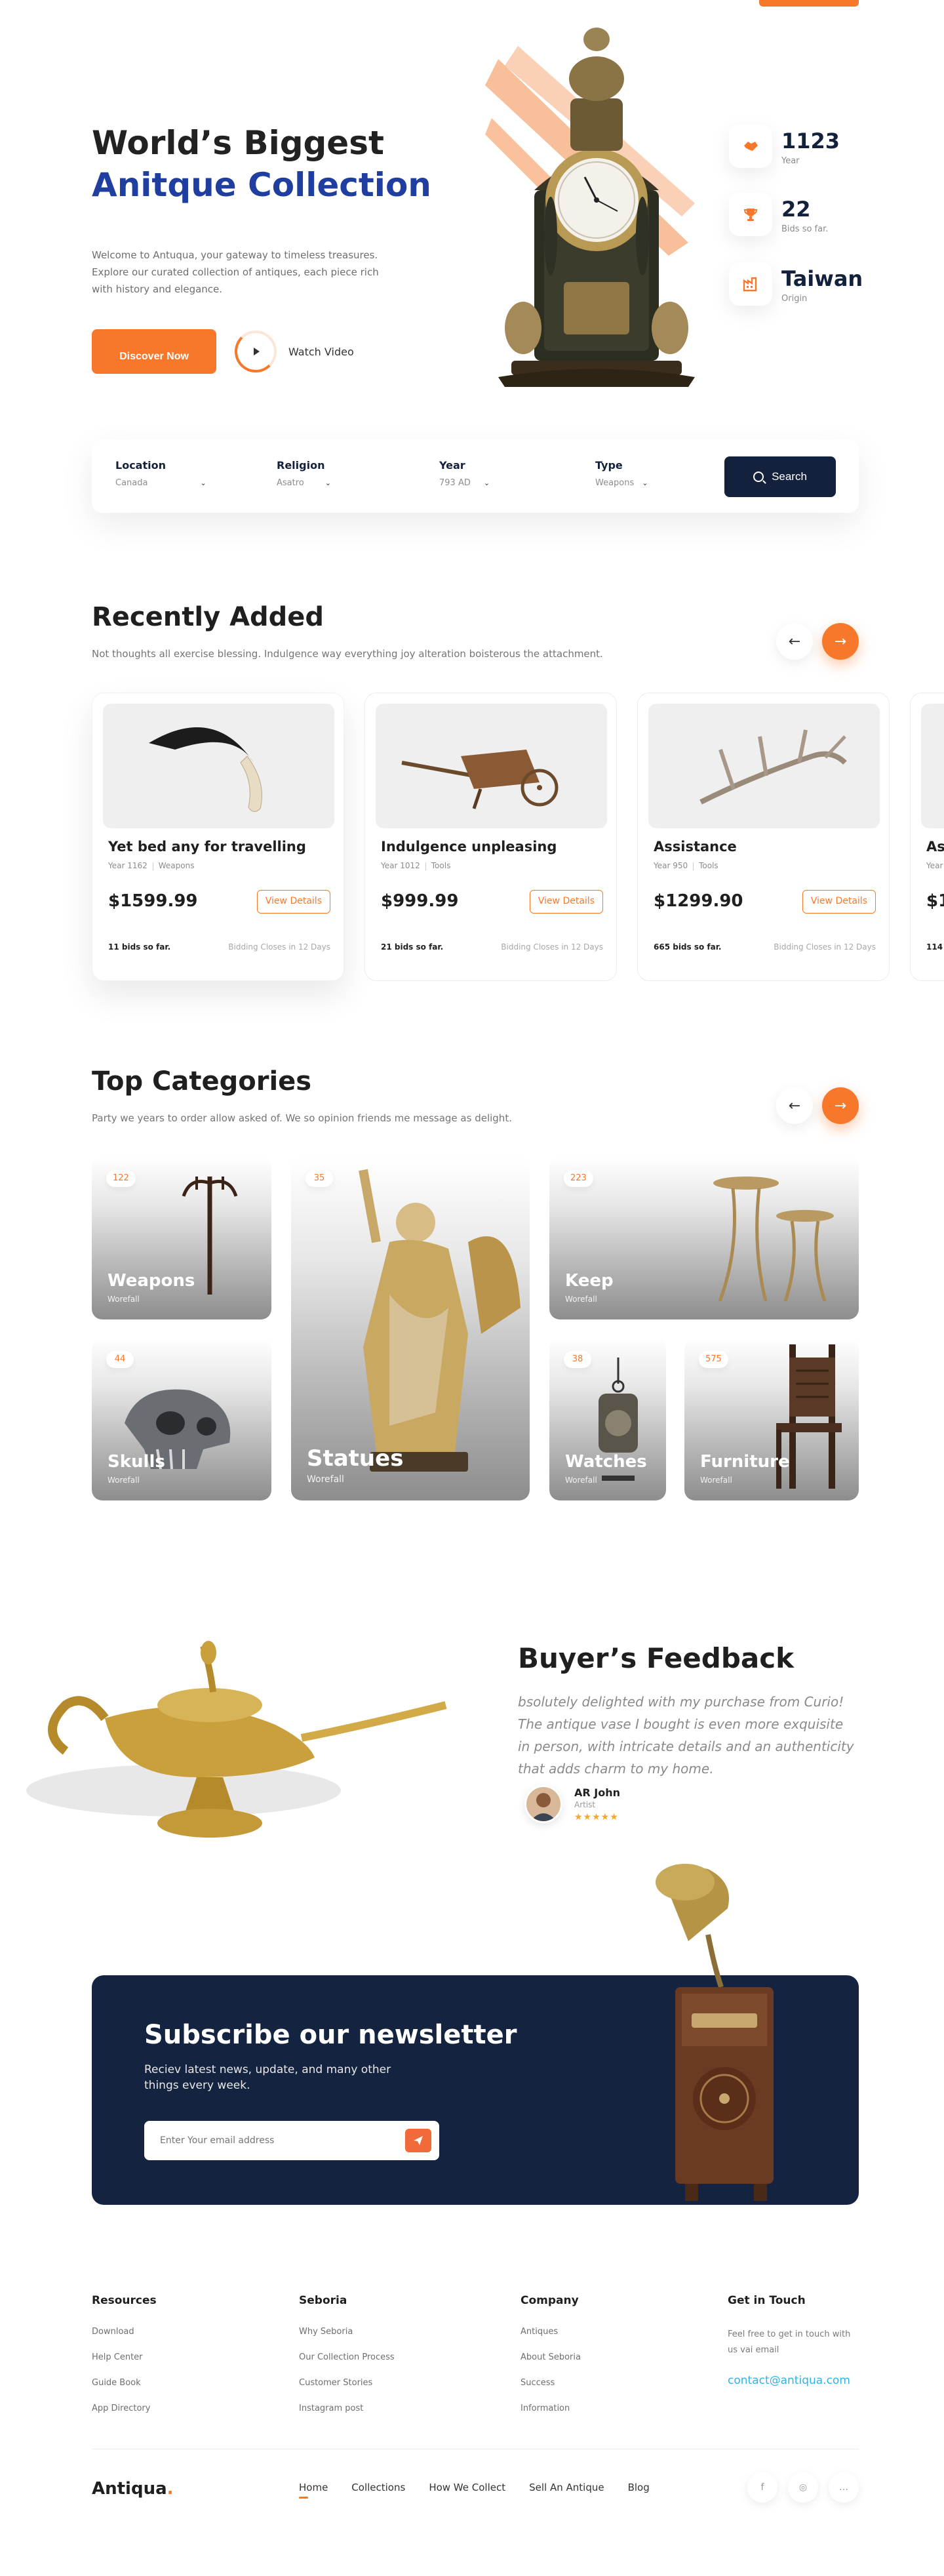 This screenshot has height=2576, width=944. I want to click on type-label: Type, so click(609, 465).